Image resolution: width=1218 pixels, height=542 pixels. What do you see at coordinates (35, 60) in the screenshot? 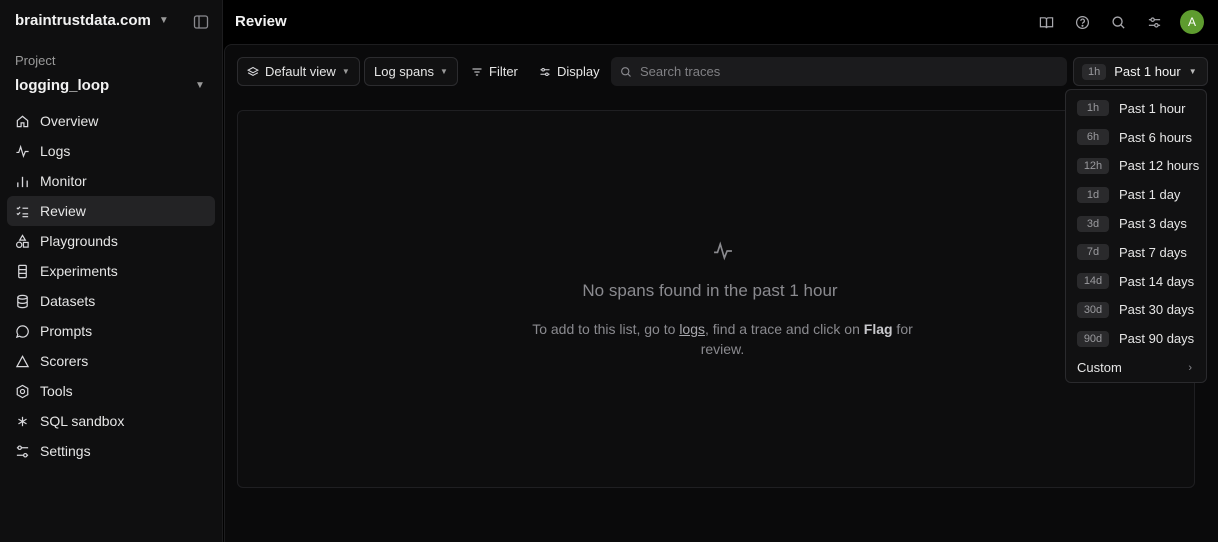
I see `project-label: Project` at bounding box center [35, 60].